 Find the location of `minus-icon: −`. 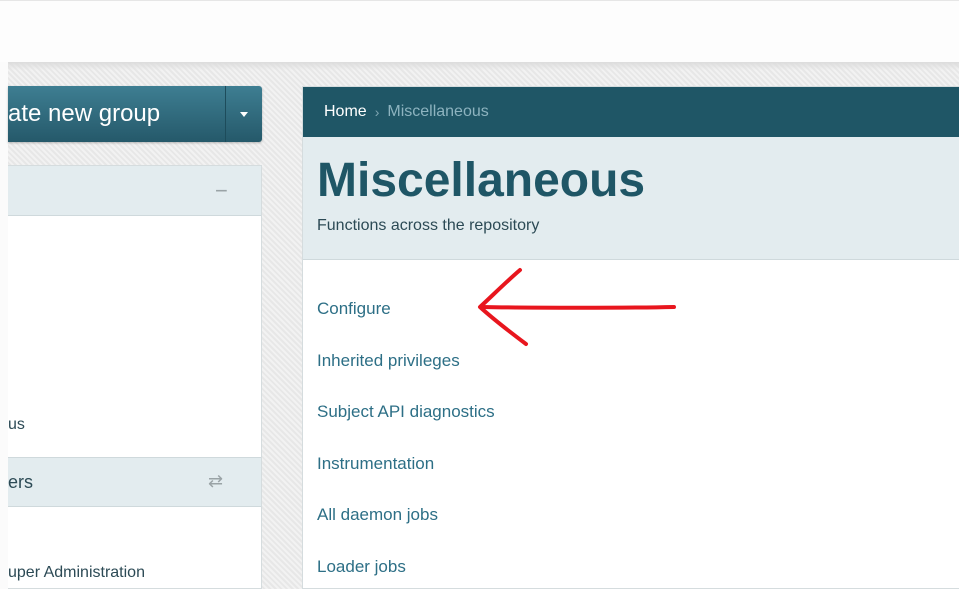

minus-icon: − is located at coordinates (221, 191).